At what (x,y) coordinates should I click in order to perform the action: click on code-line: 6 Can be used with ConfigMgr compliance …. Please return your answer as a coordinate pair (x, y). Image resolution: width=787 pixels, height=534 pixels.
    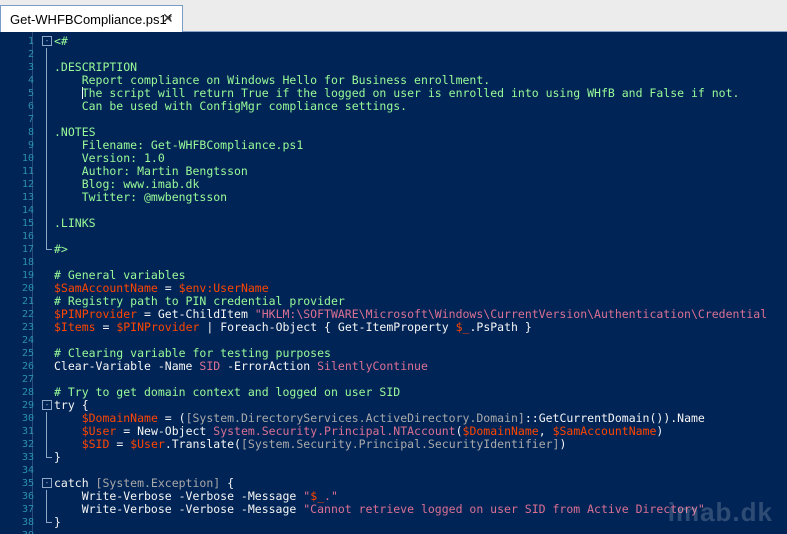
    Looking at the image, I should click on (393, 106).